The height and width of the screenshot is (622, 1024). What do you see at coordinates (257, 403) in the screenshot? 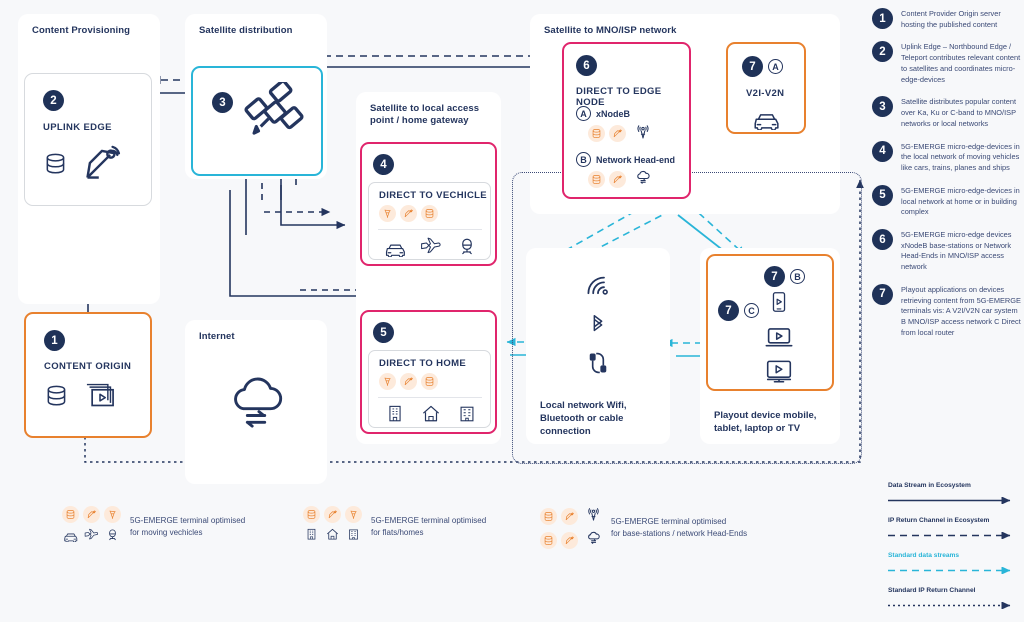
I see `internet-cloud-icon` at bounding box center [257, 403].